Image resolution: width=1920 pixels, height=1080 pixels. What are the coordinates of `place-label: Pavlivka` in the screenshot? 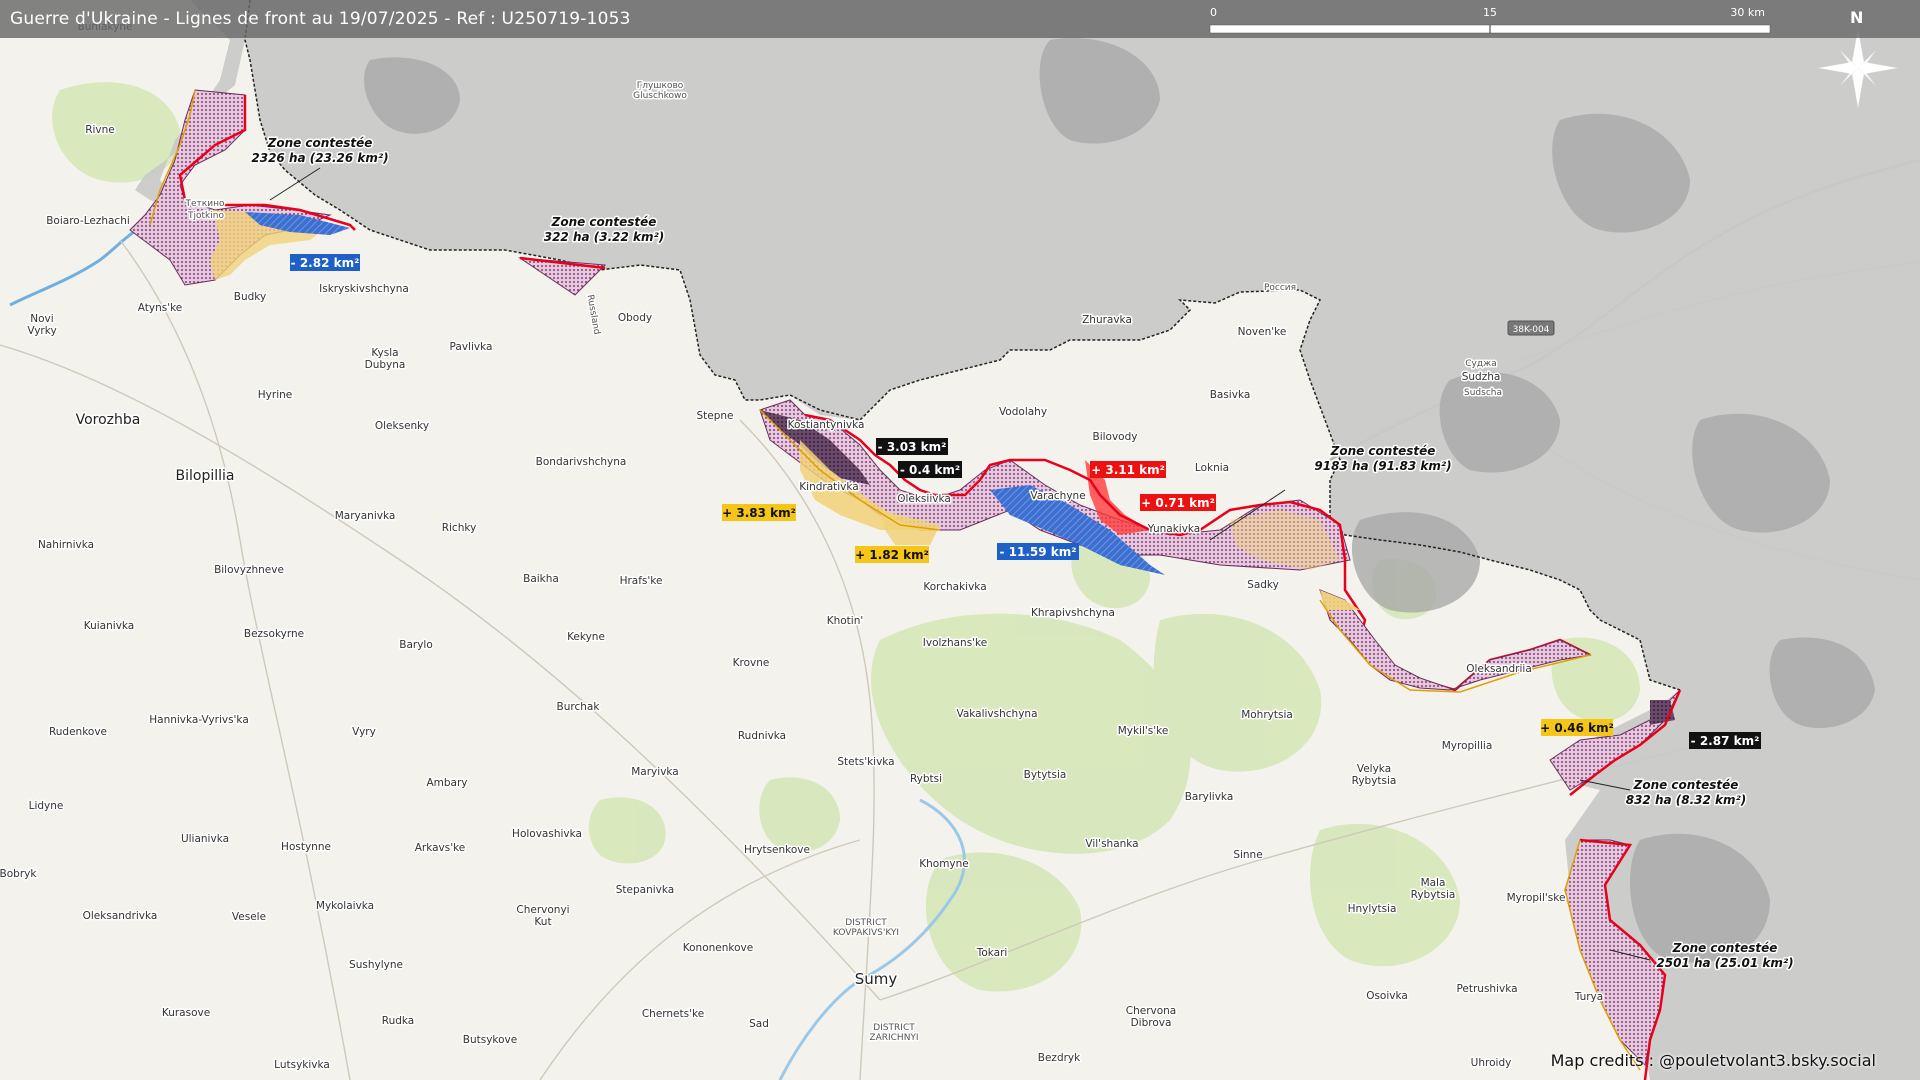 It's located at (471, 347).